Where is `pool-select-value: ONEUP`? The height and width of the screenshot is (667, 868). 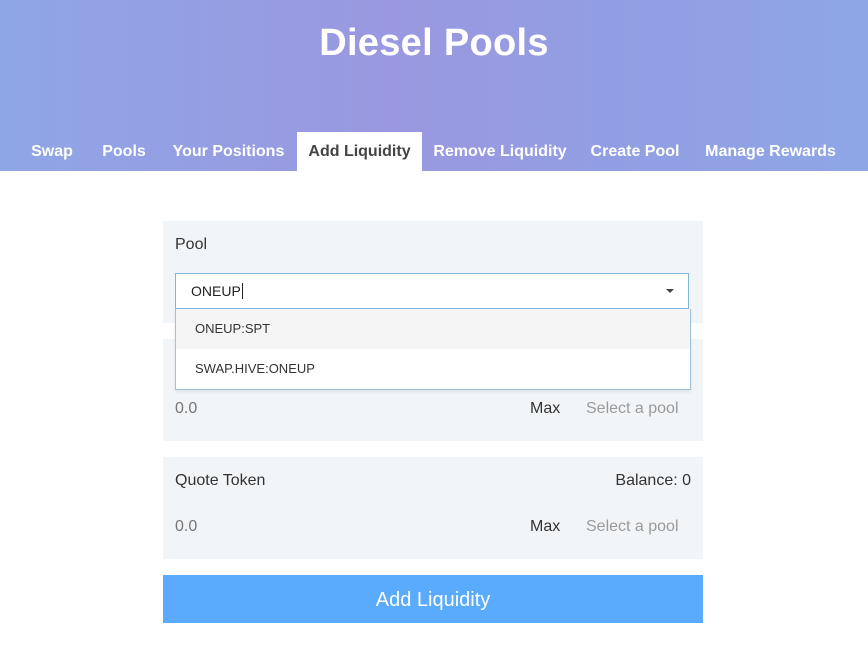 pool-select-value: ONEUP is located at coordinates (217, 291).